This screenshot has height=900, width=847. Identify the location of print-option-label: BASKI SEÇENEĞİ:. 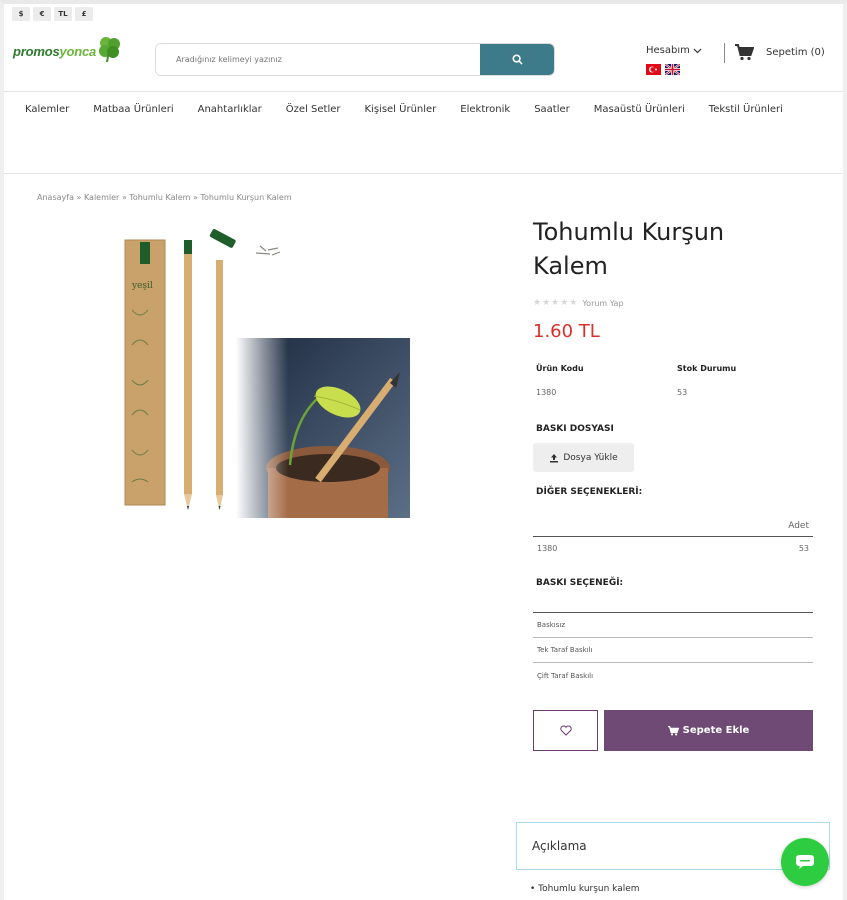
(580, 583).